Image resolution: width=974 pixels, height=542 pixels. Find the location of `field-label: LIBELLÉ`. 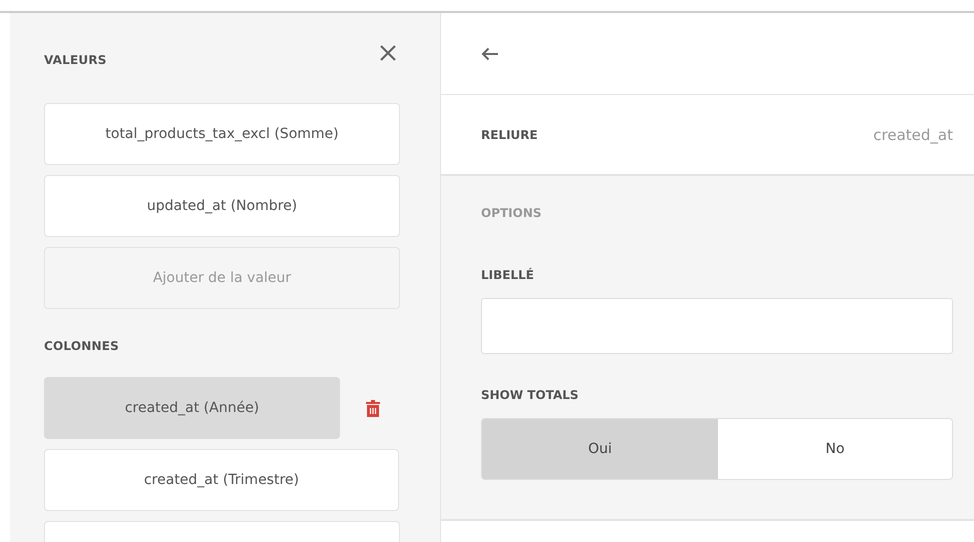

field-label: LIBELLÉ is located at coordinates (508, 275).